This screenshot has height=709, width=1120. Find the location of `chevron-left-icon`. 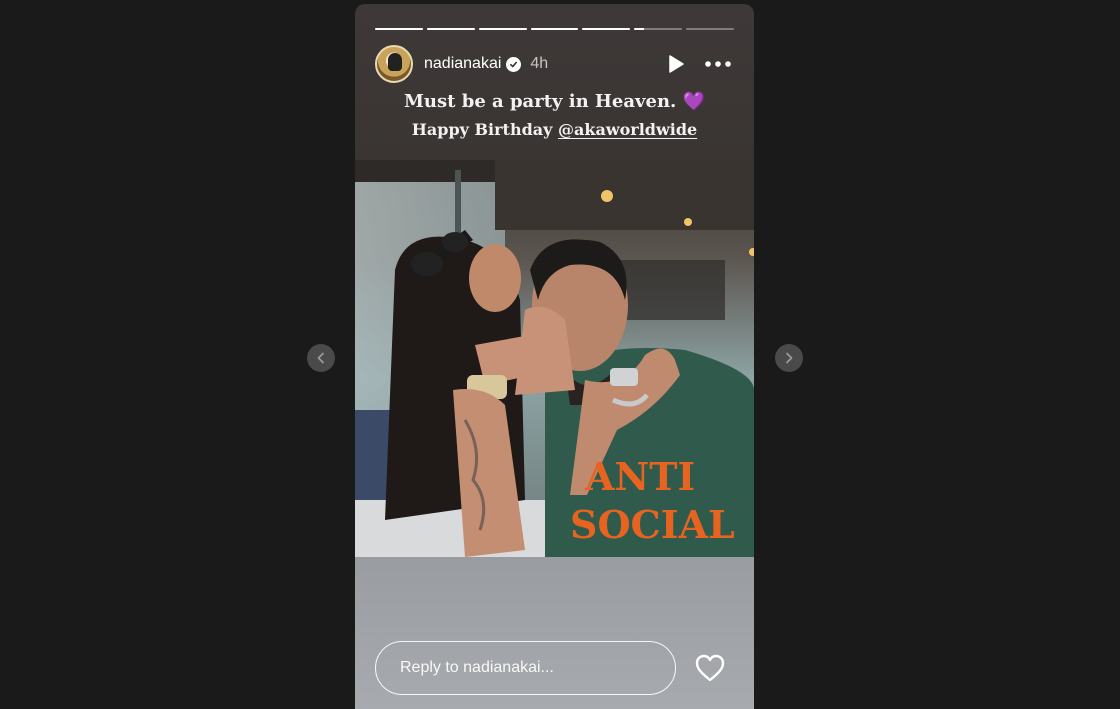

chevron-left-icon is located at coordinates (320, 358).